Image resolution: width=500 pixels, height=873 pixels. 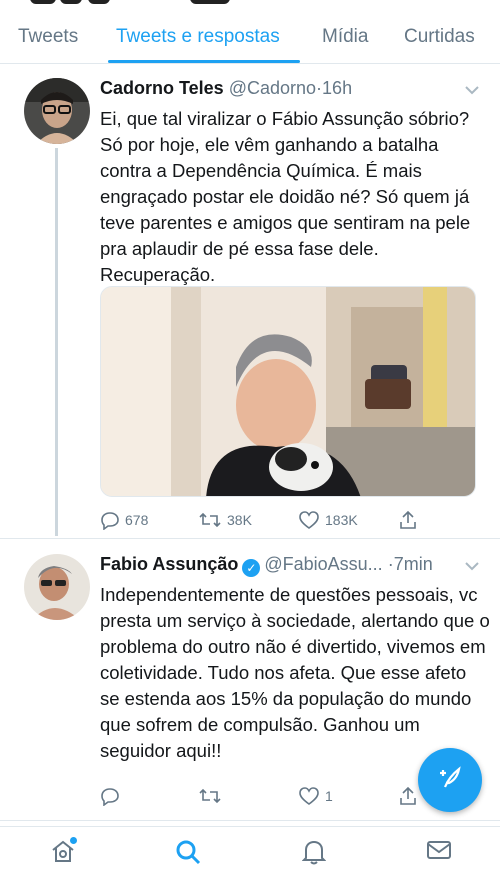 I want to click on retweet-button: 38K, so click(x=225, y=520).